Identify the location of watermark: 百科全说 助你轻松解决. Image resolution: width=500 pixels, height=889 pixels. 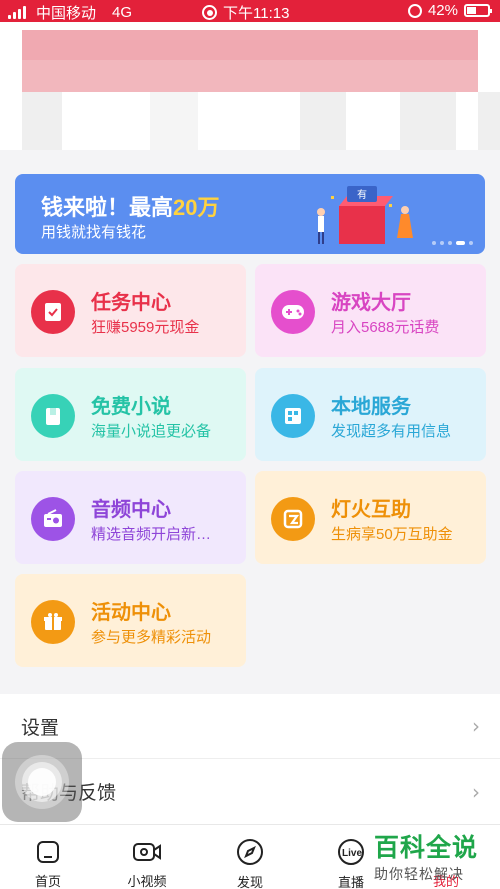
(432, 856).